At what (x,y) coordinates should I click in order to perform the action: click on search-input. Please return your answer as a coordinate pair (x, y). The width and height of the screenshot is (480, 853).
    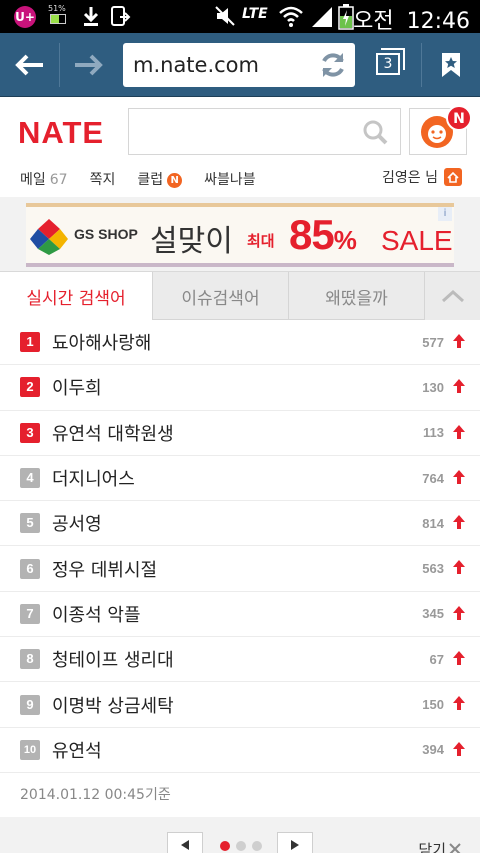
    Looking at the image, I should click on (239, 131).